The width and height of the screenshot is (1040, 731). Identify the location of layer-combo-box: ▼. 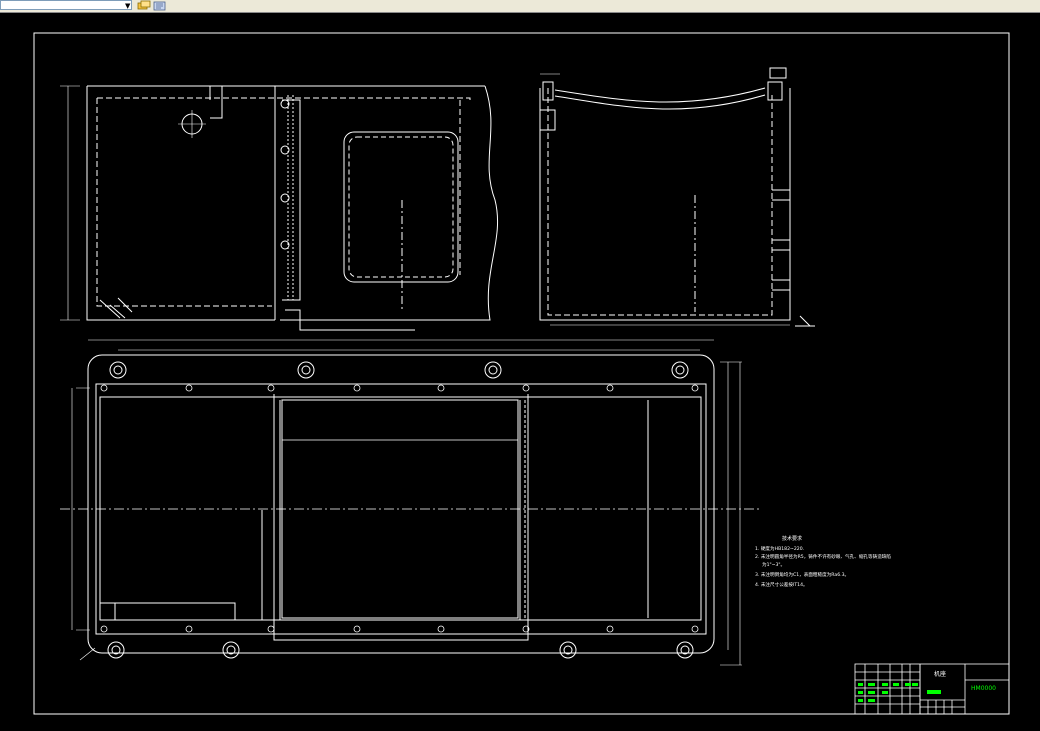
(66, 5).